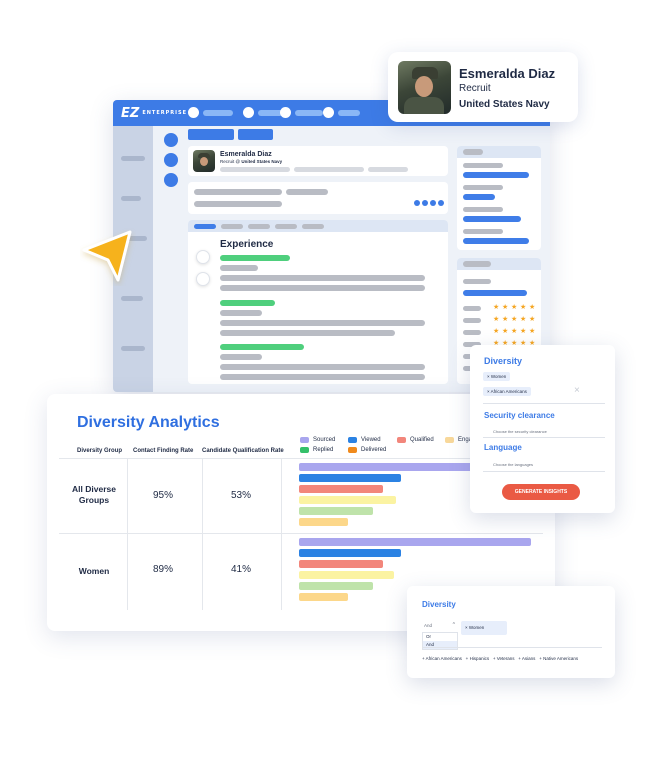 This screenshot has height=763, width=665. What do you see at coordinates (477, 264) in the screenshot?
I see `skills-header` at bounding box center [477, 264].